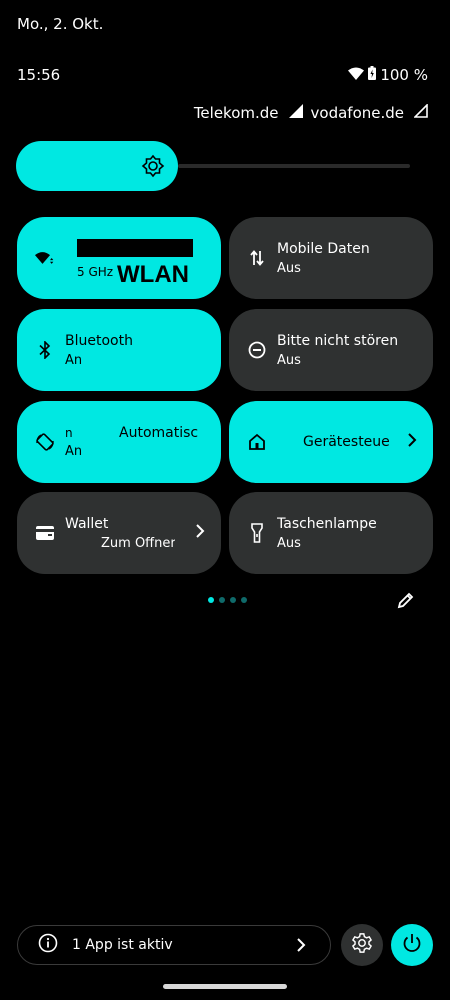 This screenshot has width=450, height=1000. Describe the element at coordinates (135, 247) in the screenshot. I see `wlan-network-redacted` at that location.